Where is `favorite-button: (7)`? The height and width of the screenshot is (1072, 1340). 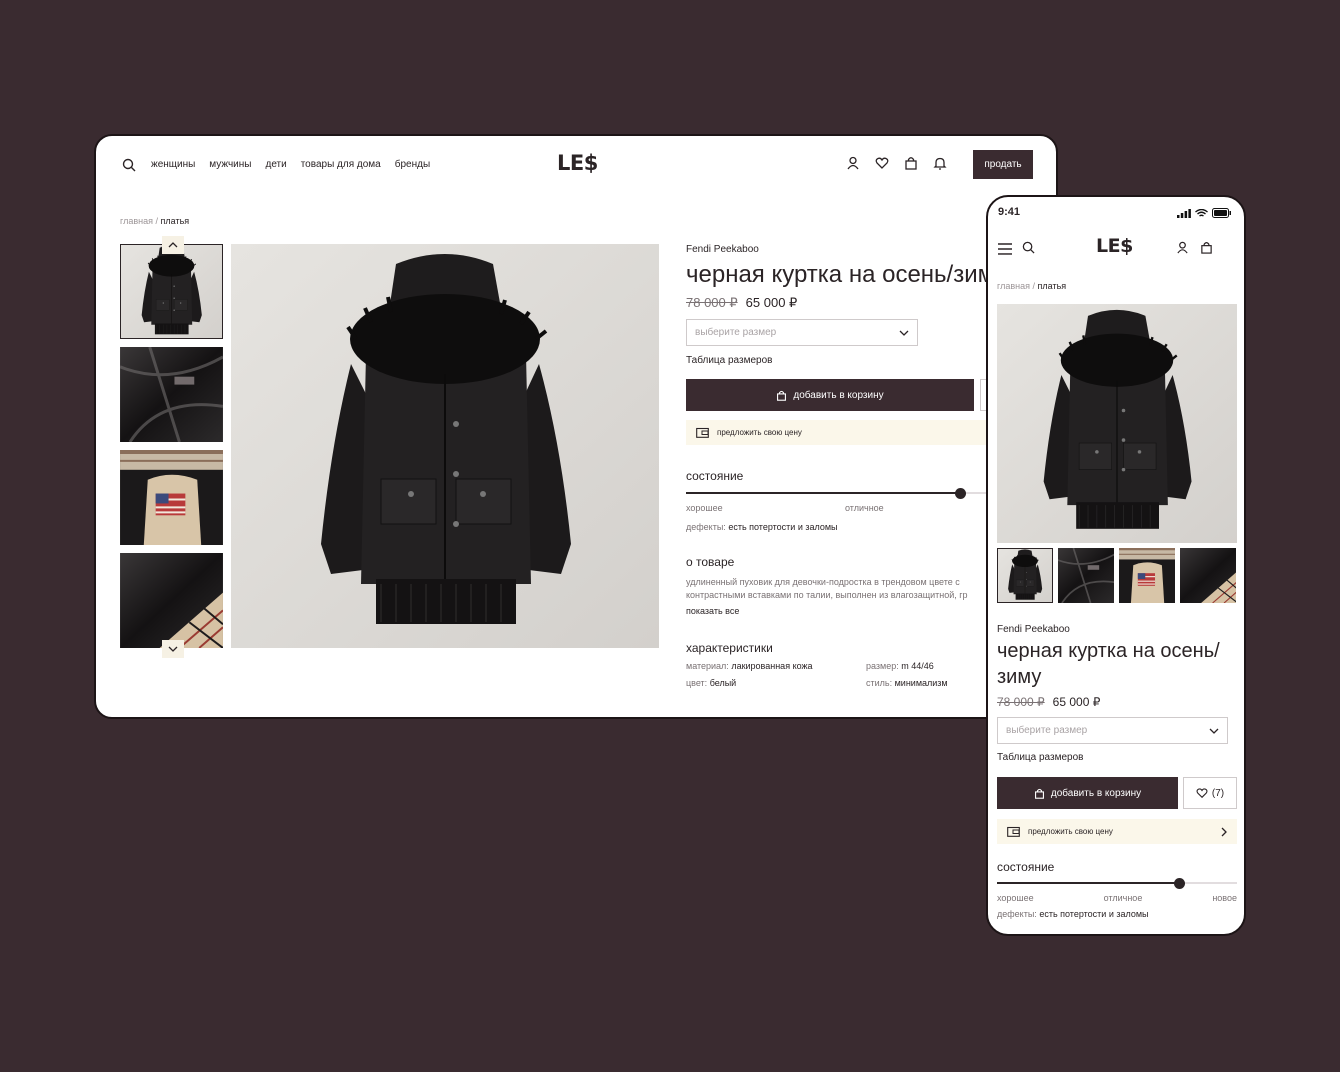
favorite-button: (7) is located at coordinates (1210, 793).